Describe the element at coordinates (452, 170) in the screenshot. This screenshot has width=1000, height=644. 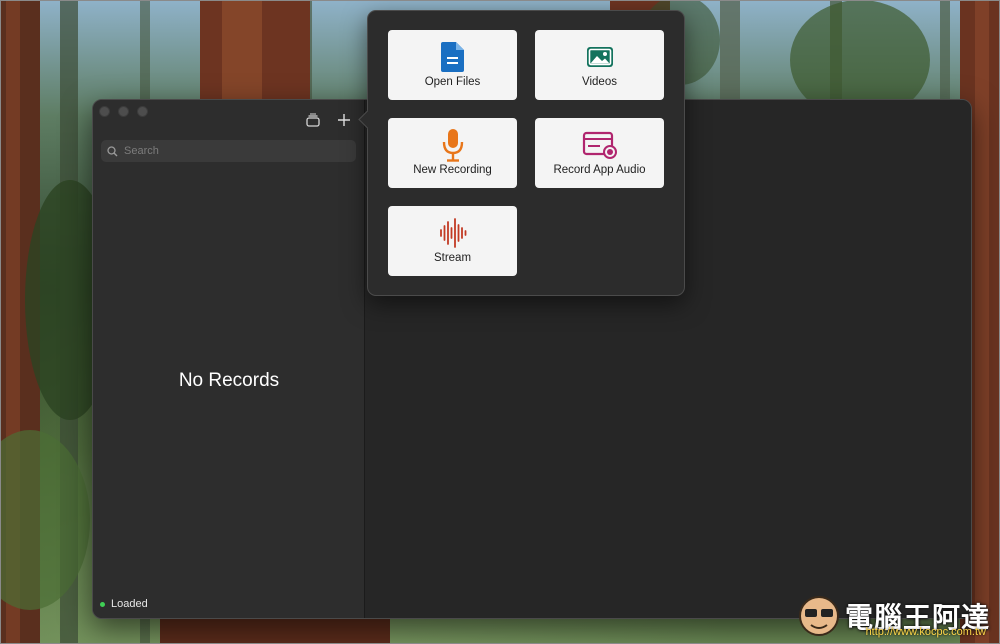
I see `new-recording-label: New Recording` at that location.